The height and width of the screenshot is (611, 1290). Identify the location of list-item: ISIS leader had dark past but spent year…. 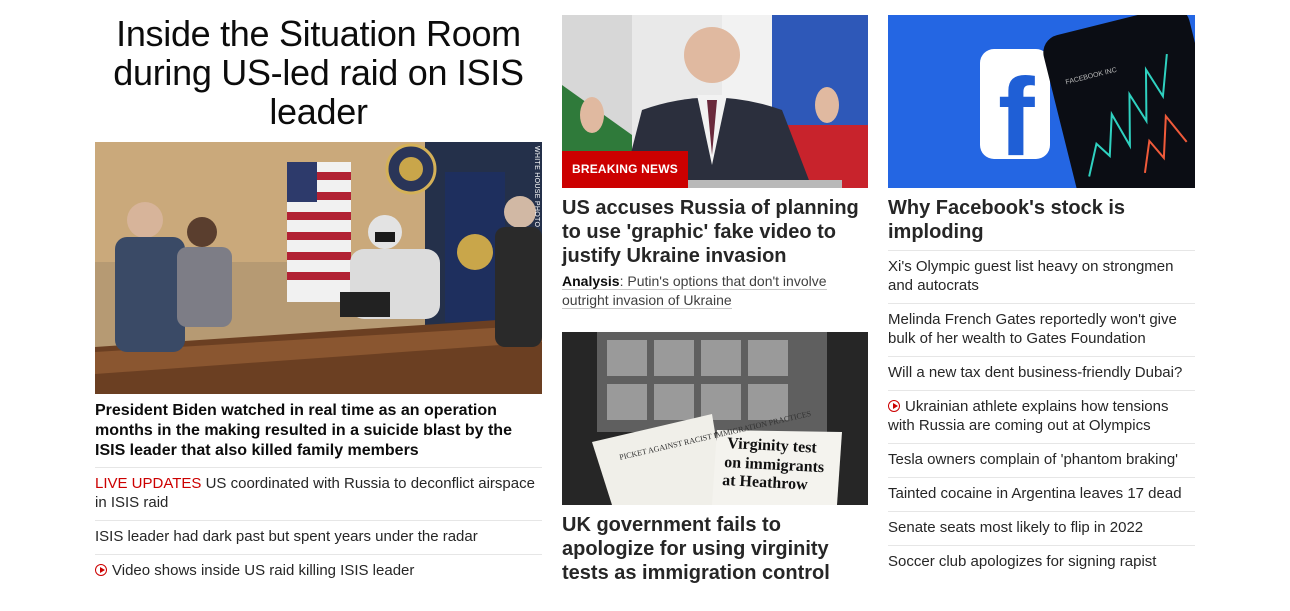
(318, 537).